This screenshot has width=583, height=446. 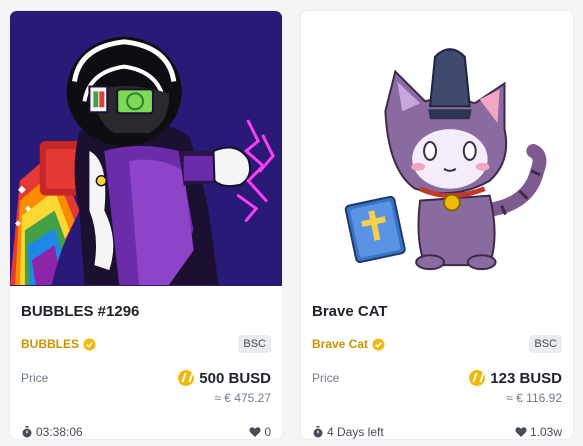 I want to click on like-count: 0, so click(x=267, y=432).